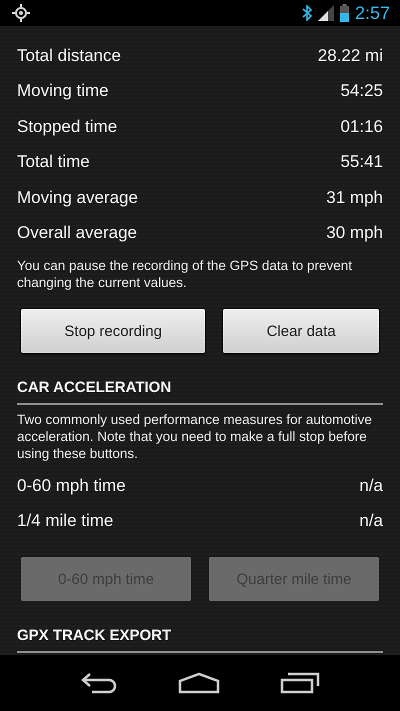  What do you see at coordinates (326, 13) in the screenshot?
I see `signal-icon` at bounding box center [326, 13].